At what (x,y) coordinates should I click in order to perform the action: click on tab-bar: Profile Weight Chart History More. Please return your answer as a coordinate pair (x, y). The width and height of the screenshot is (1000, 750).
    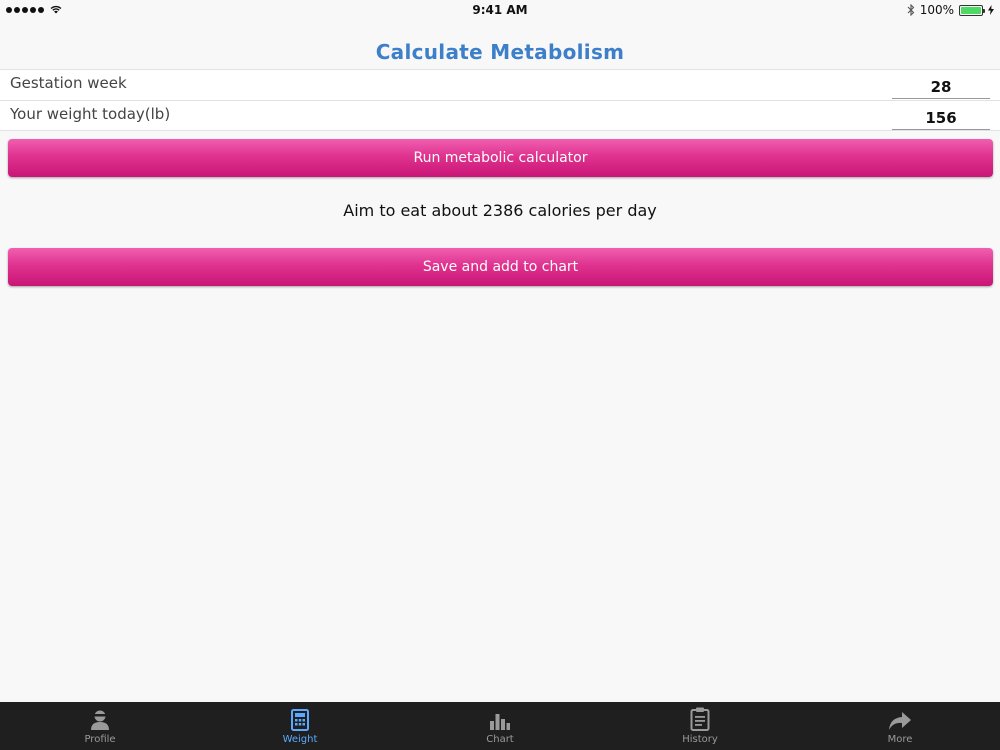
    Looking at the image, I should click on (500, 726).